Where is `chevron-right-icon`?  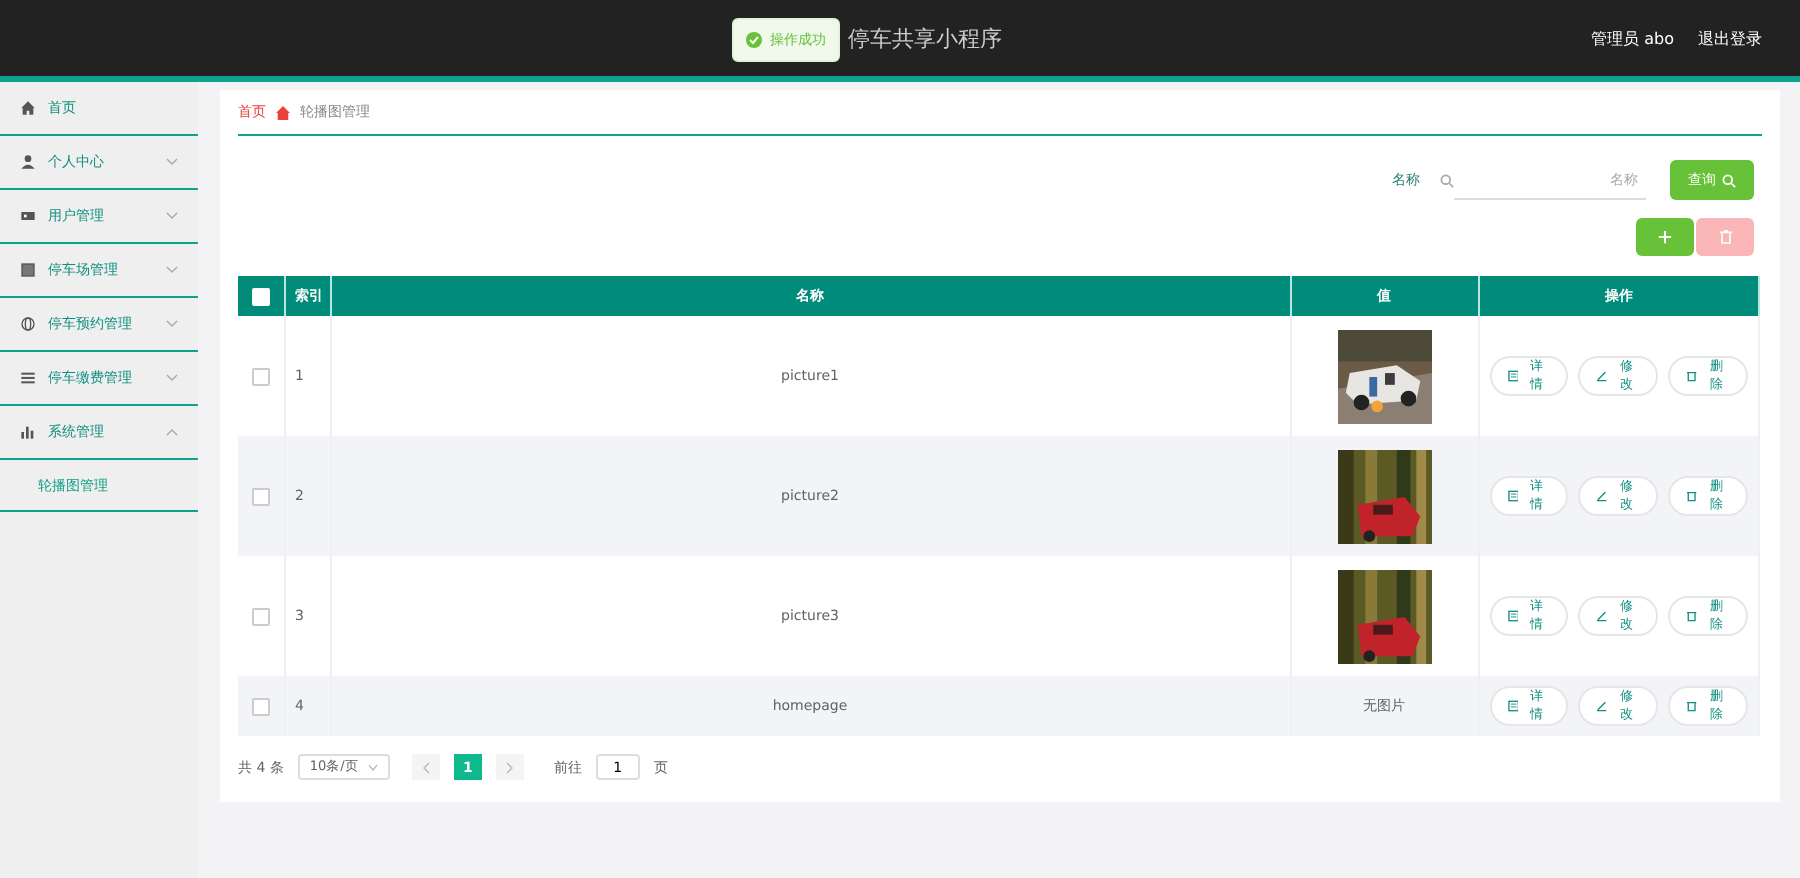
chevron-right-icon is located at coordinates (509, 767).